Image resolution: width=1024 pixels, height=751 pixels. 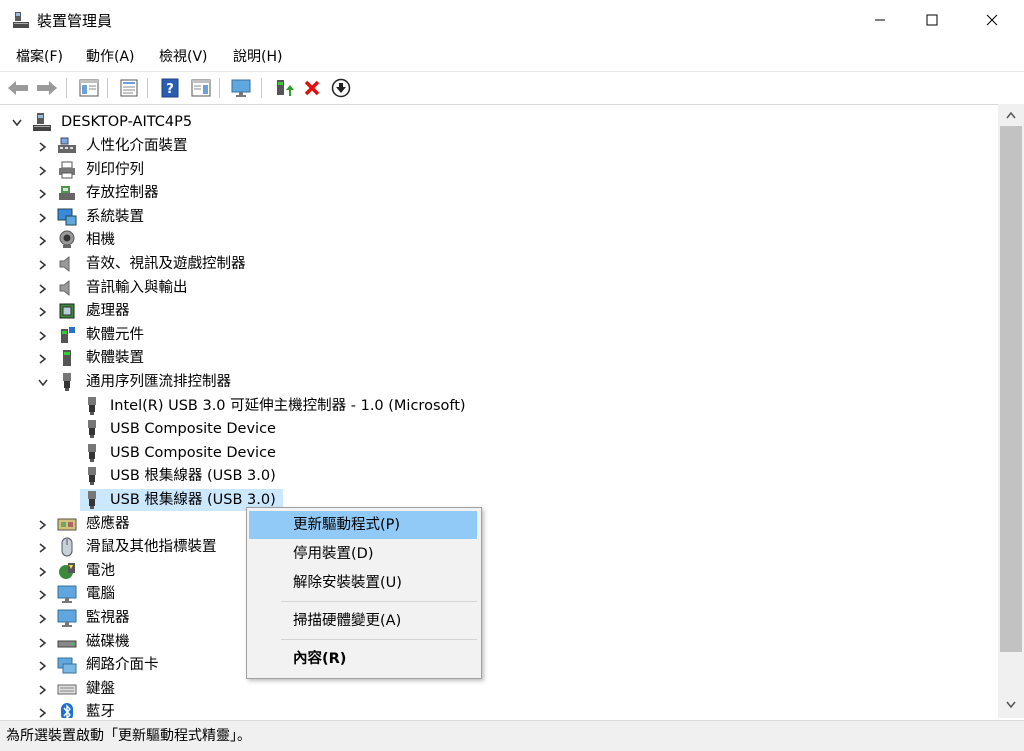 I want to click on properties-button, so click(x=129, y=88).